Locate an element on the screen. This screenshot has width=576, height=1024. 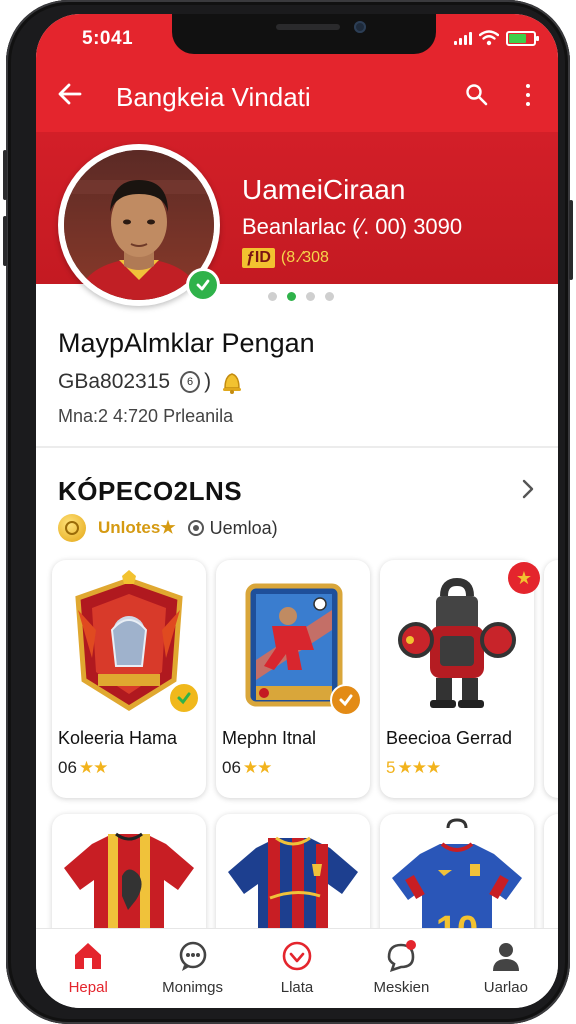
nav-chat: Monimgs is located at coordinates (192, 968).